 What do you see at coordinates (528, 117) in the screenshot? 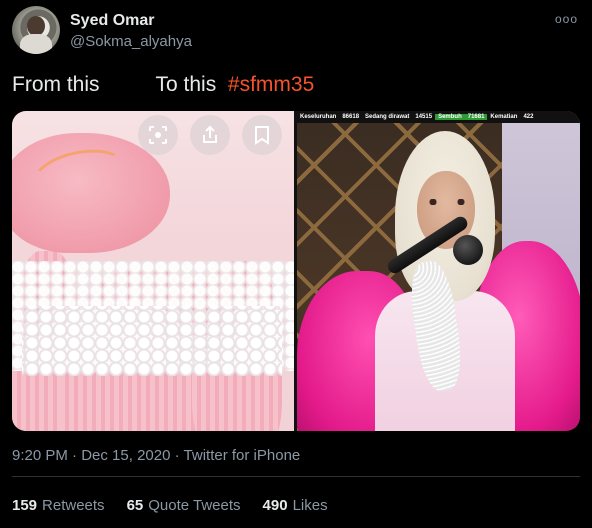
I see `ticker-deaths: 422` at bounding box center [528, 117].